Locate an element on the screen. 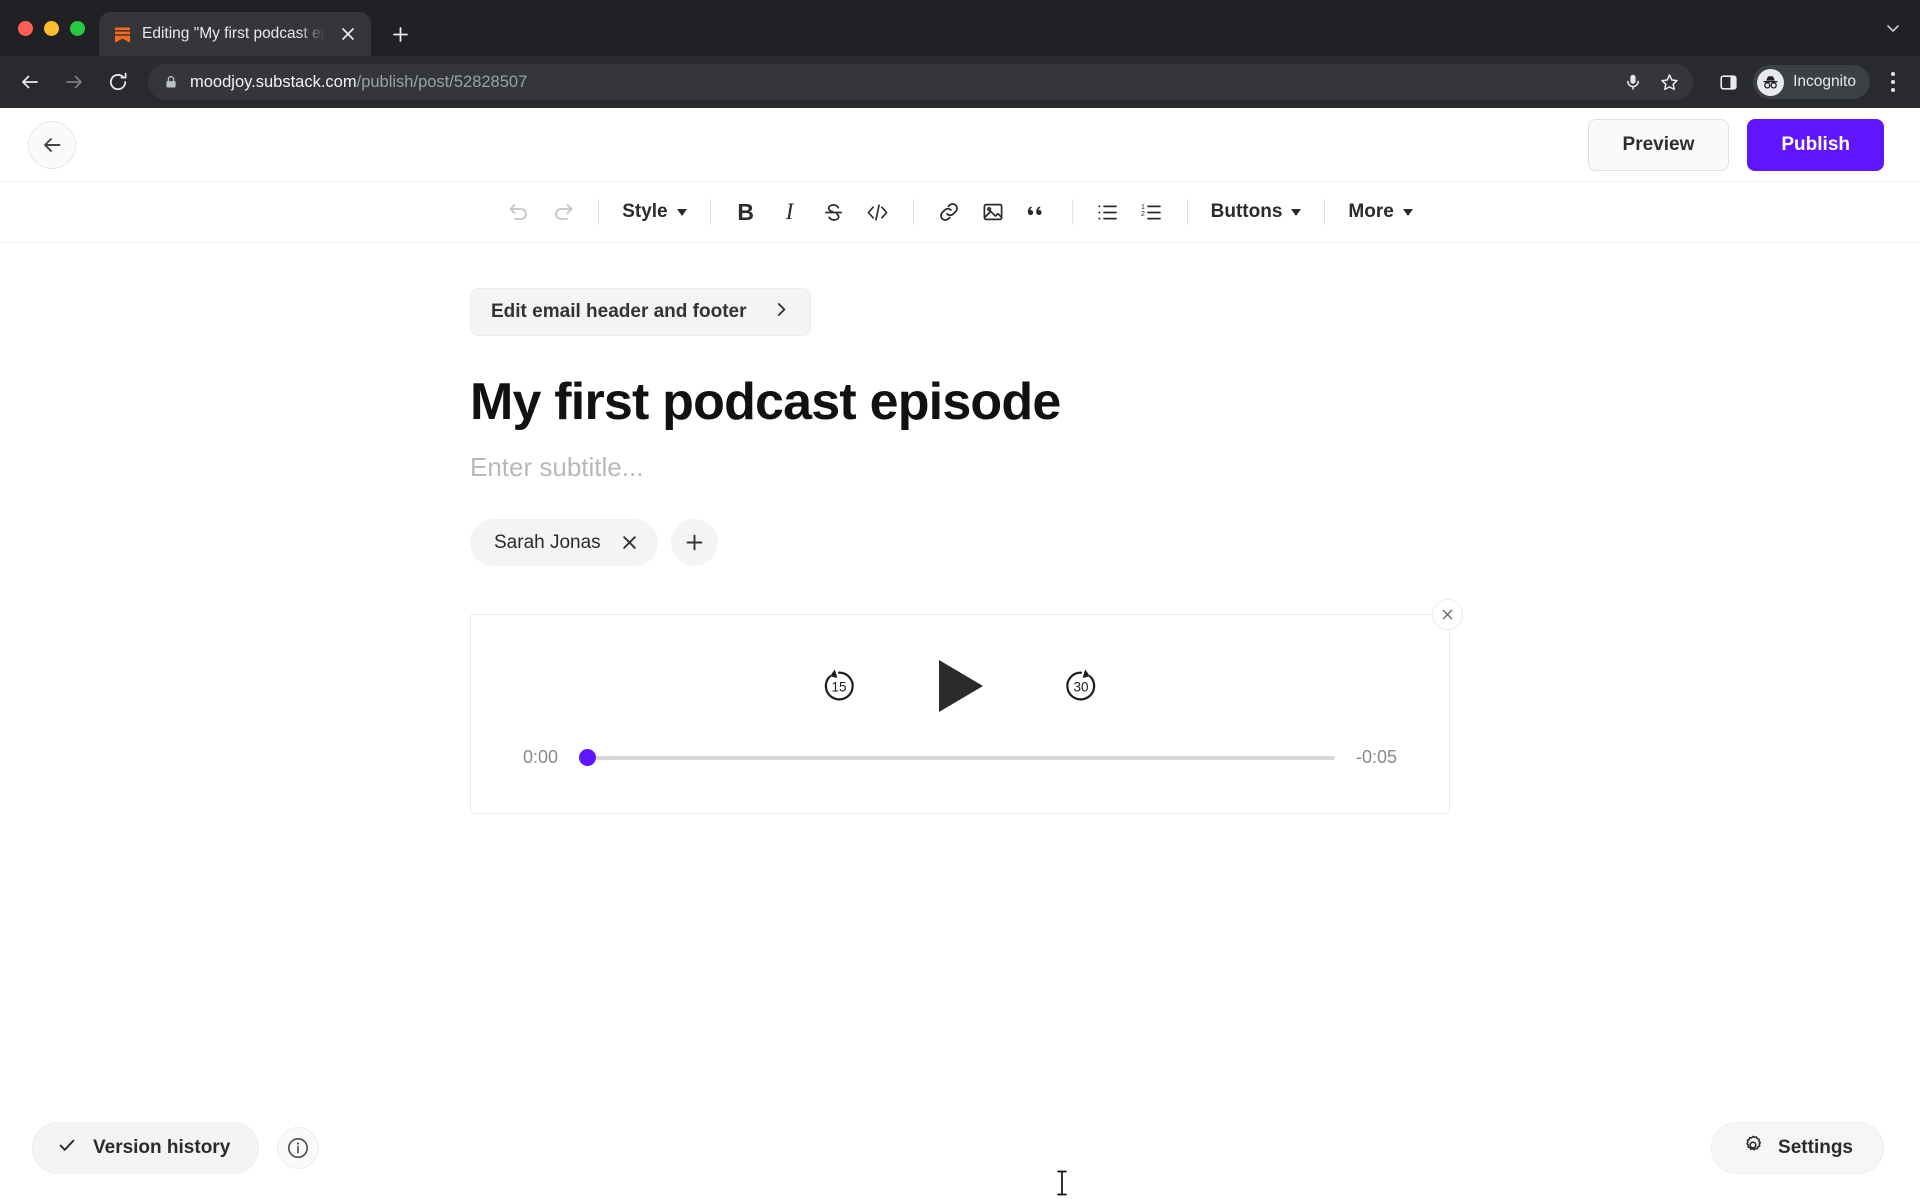  undo-icon is located at coordinates (519, 212).